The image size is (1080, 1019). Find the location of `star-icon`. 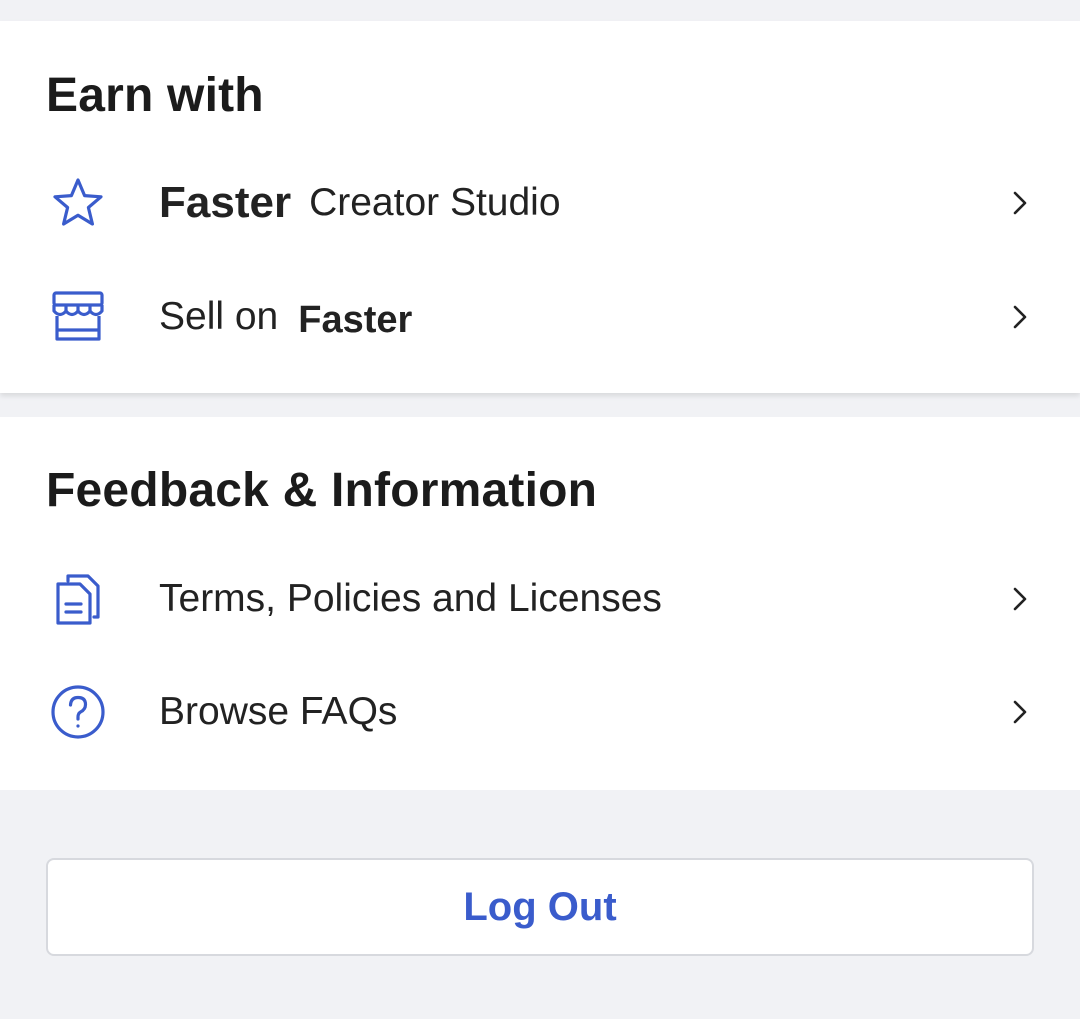

star-icon is located at coordinates (78, 203).